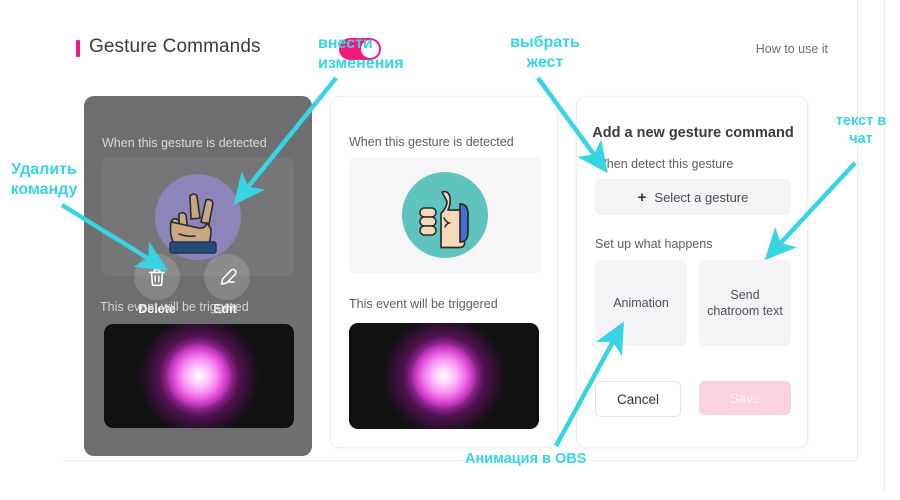  I want to click on annotation-select-gesture-note: выбрать жест, so click(545, 52).